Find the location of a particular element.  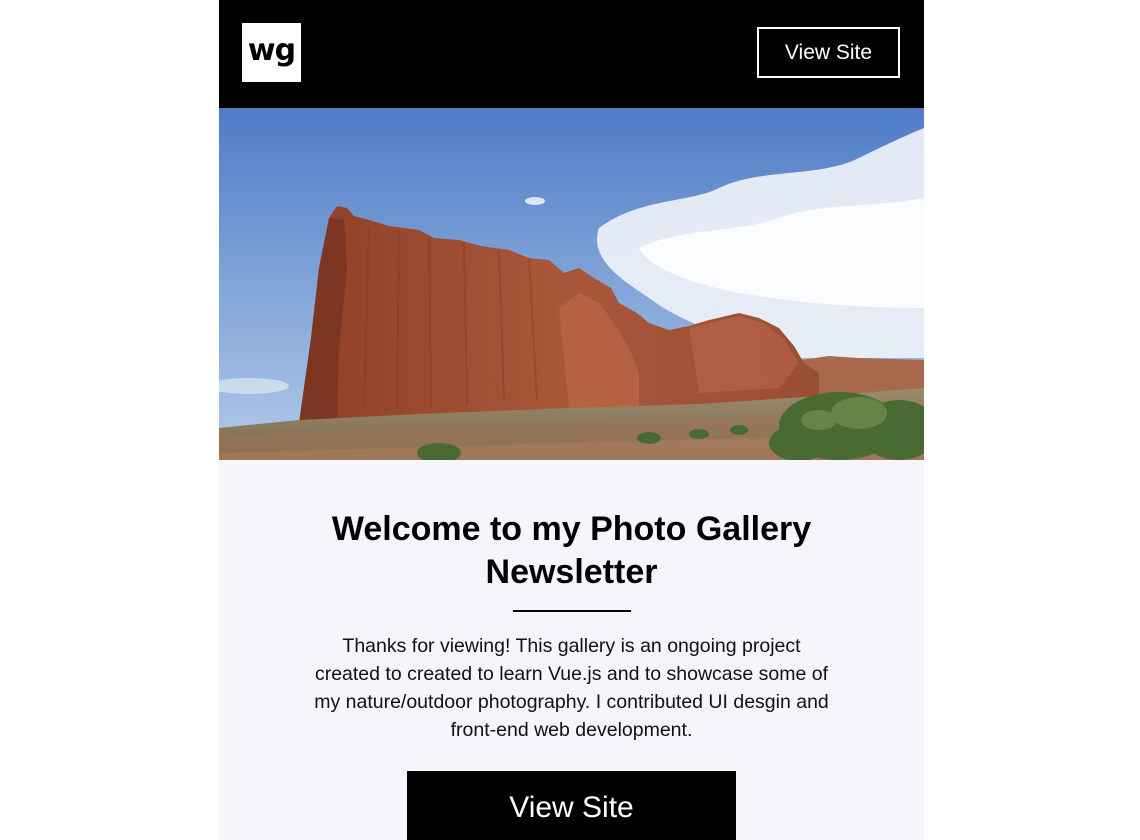

logo-text: wg is located at coordinates (271, 50).